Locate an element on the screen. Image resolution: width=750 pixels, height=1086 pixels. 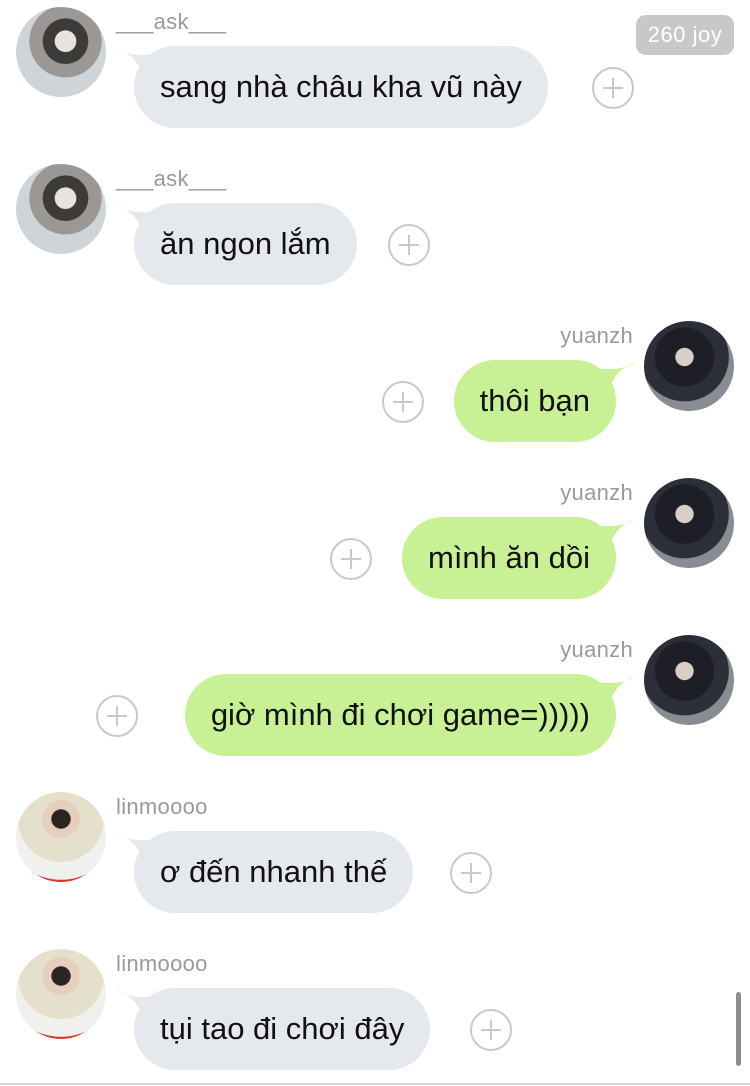
message-bubble: thôi bạn is located at coordinates (534, 401).